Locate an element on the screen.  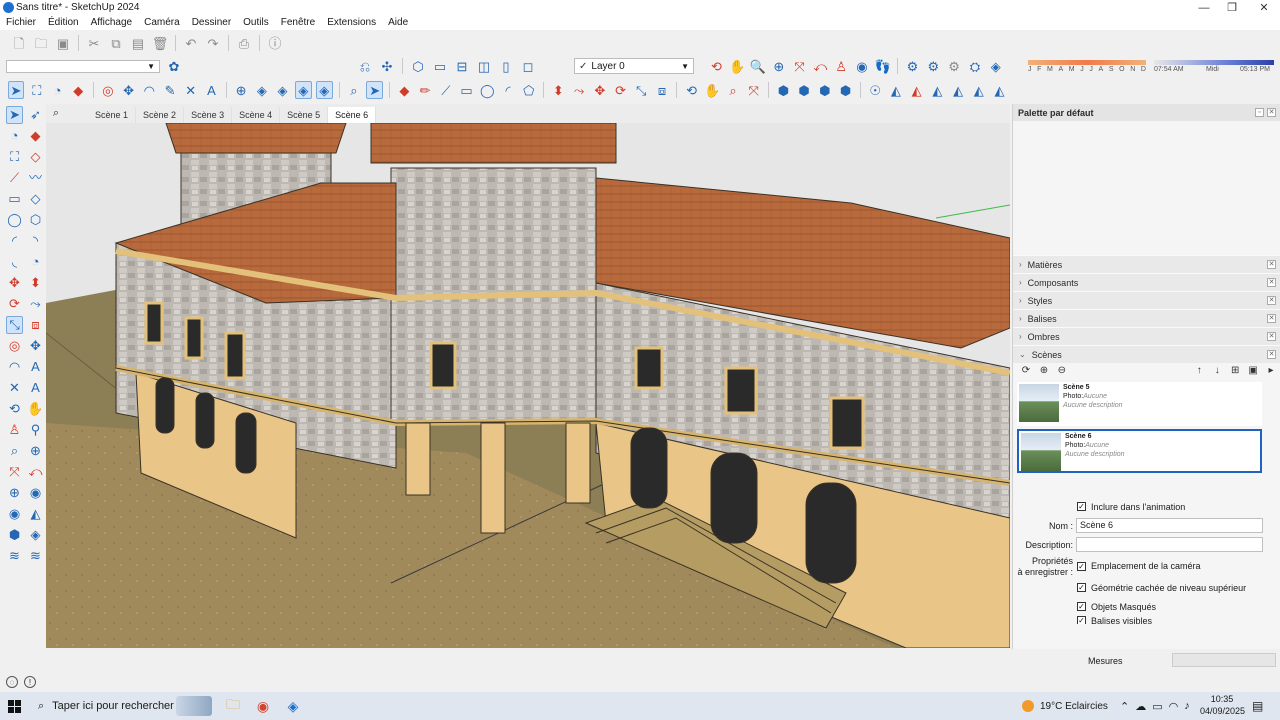
sandbox-flip-icon: ◭ is located at coordinates (958, 90).